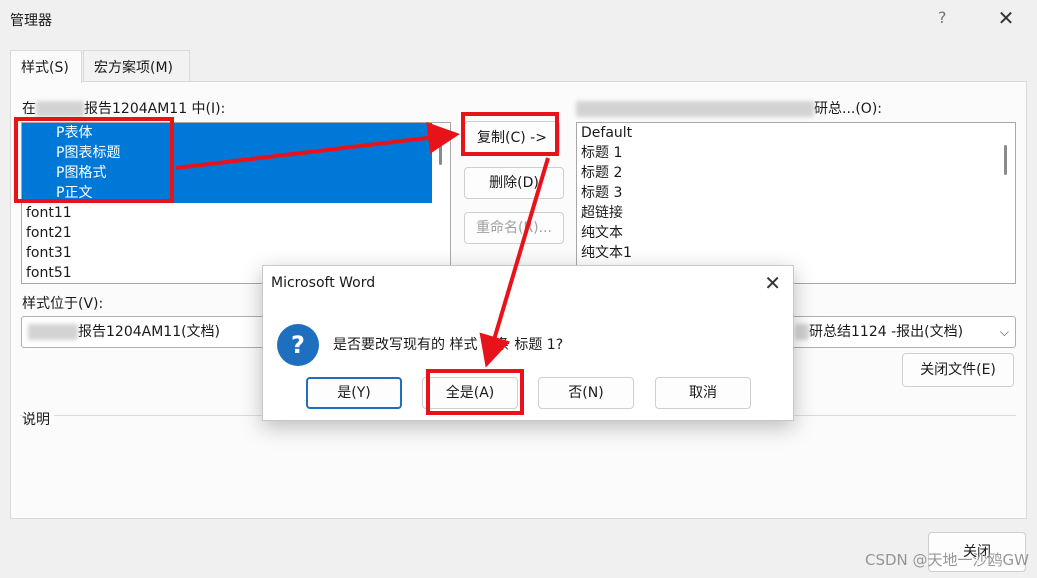 Image resolution: width=1037 pixels, height=578 pixels. Describe the element at coordinates (796, 213) in the screenshot. I see `list-item: 超链接` at that location.